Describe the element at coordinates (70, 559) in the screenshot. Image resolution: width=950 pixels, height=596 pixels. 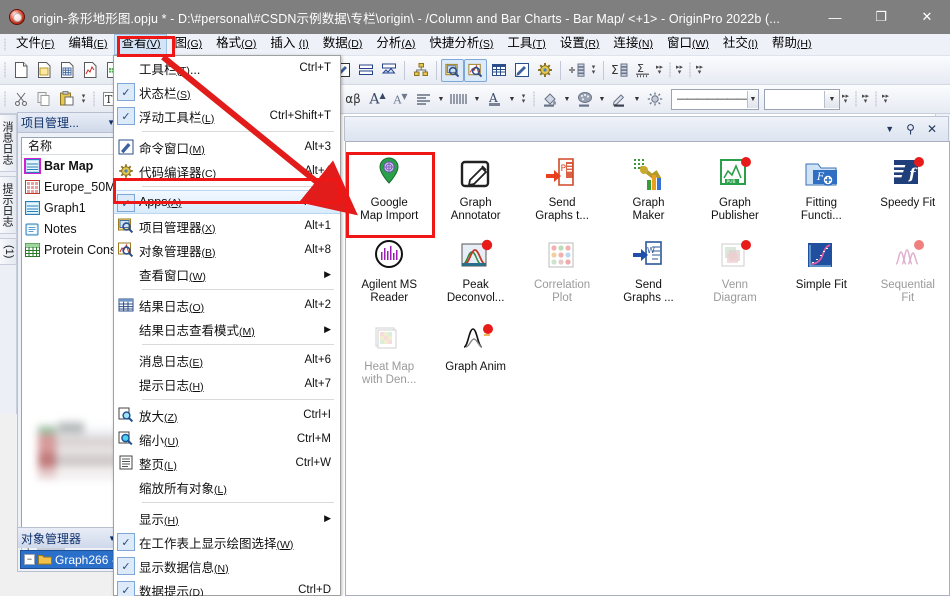
I see `object-manager-row: − Graph266 -` at that location.